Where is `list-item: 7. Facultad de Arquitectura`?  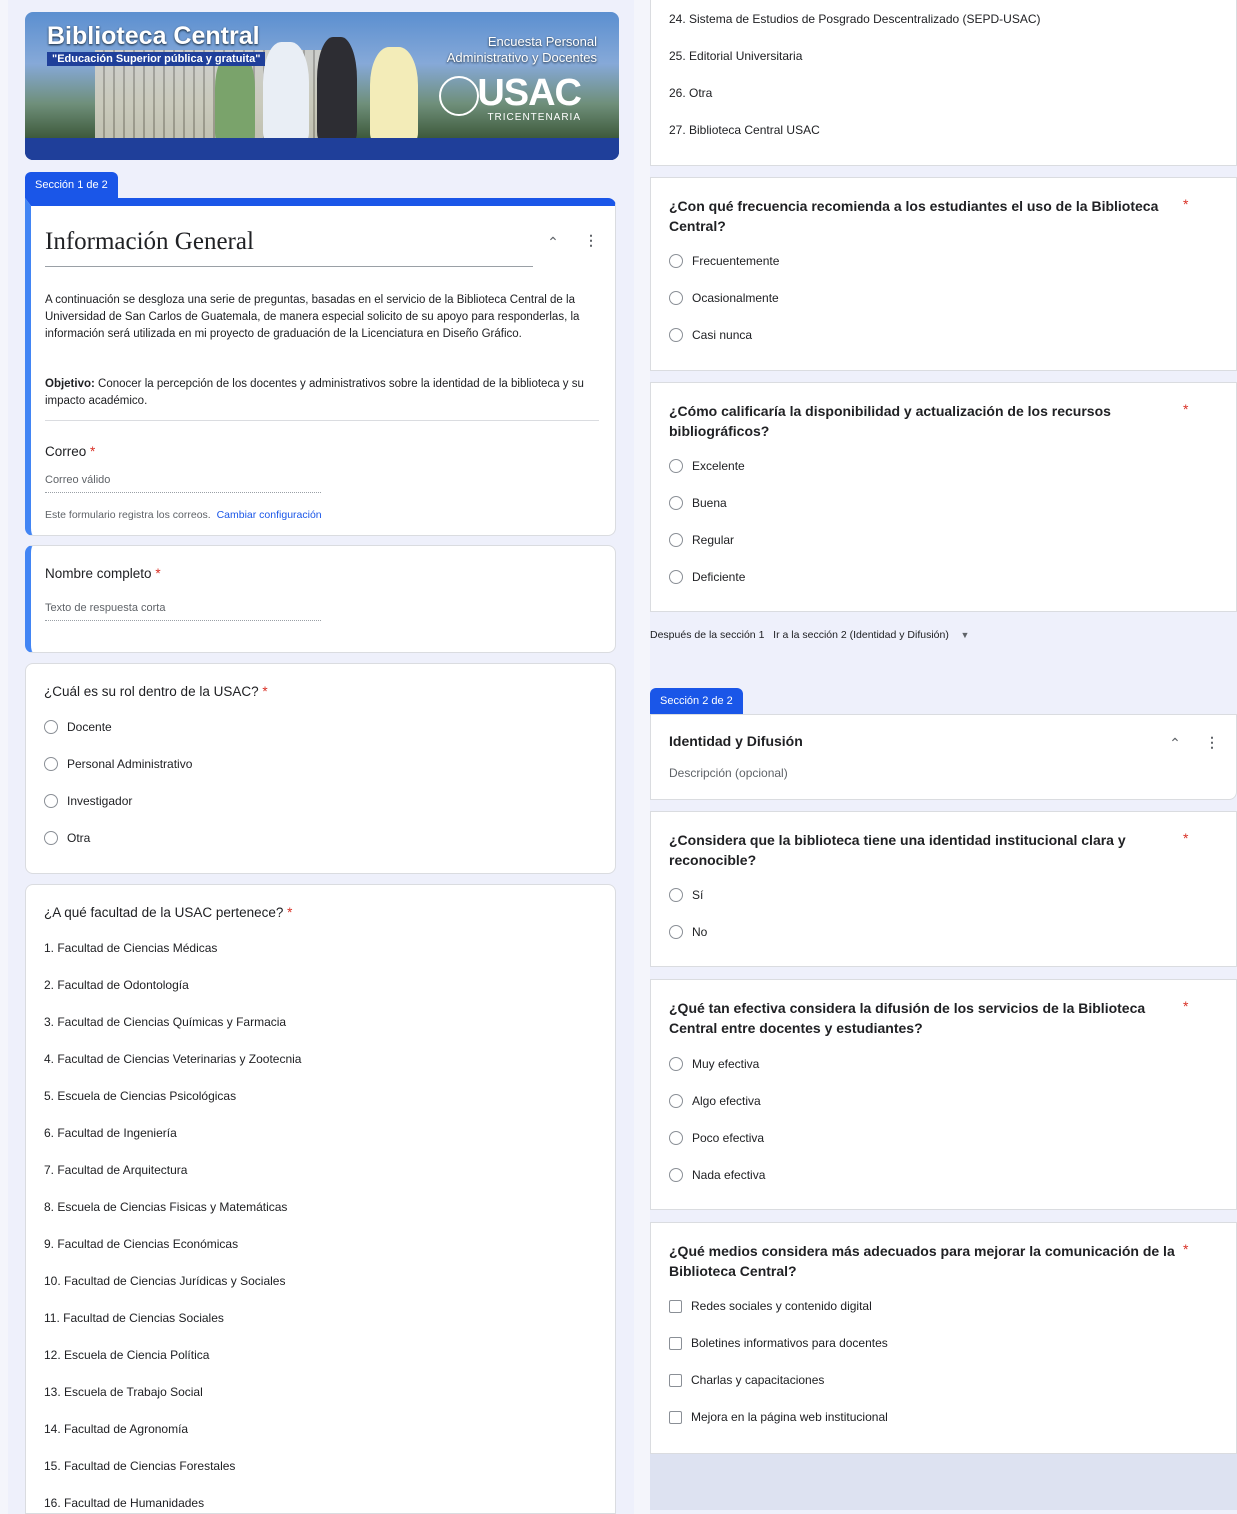
list-item: 7. Facultad de Arquitectura is located at coordinates (115, 1170).